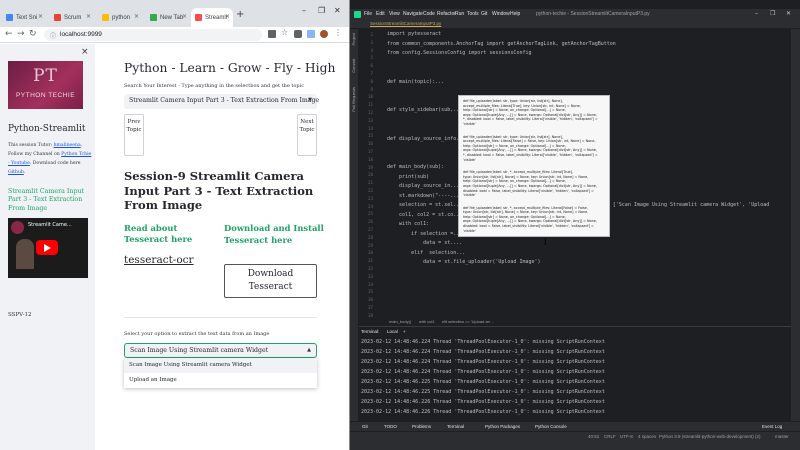 Image resolution: width=800 pixels, height=450 pixels. I want to click on next-topic-button: Next Topic, so click(307, 135).